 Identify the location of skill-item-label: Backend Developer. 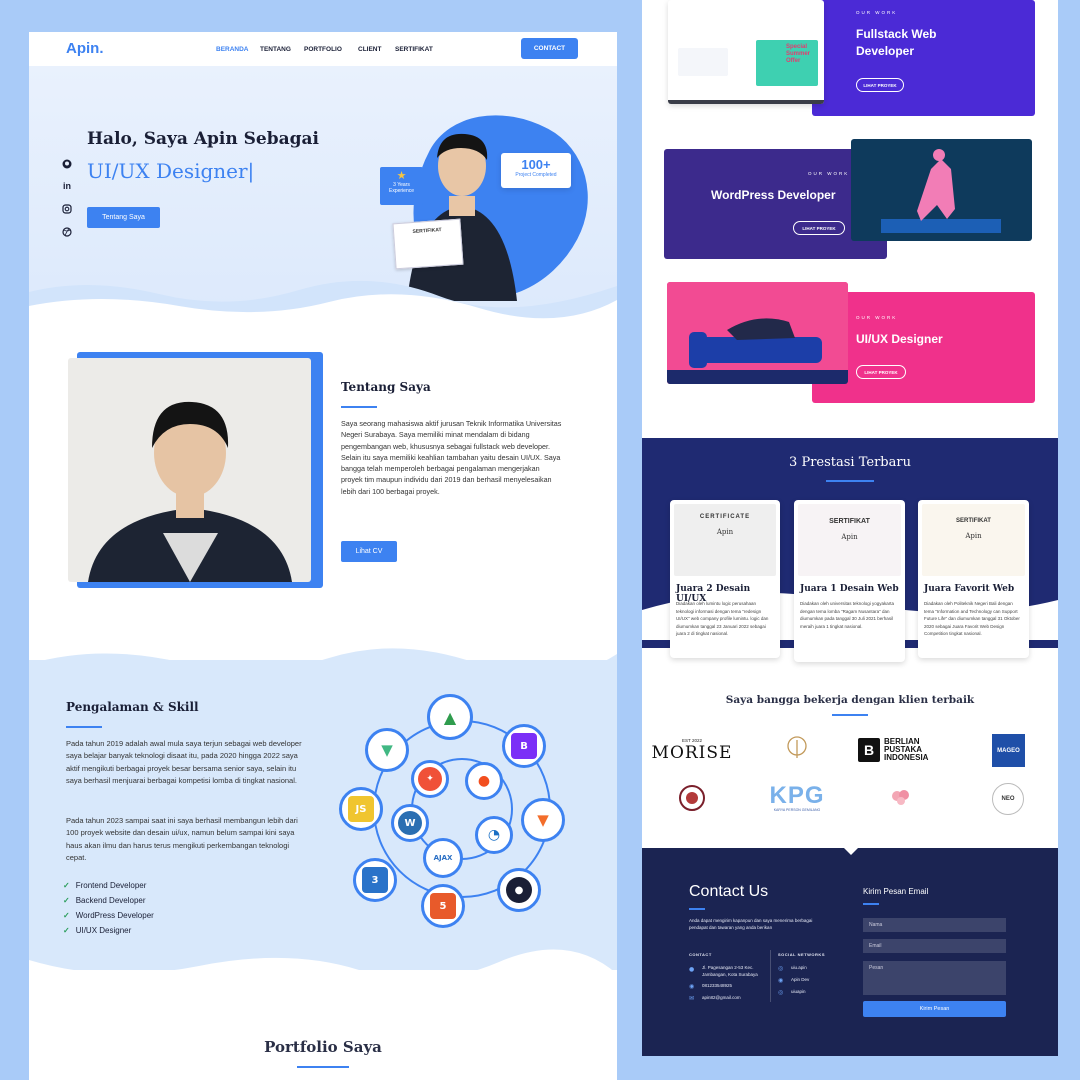
(110, 900).